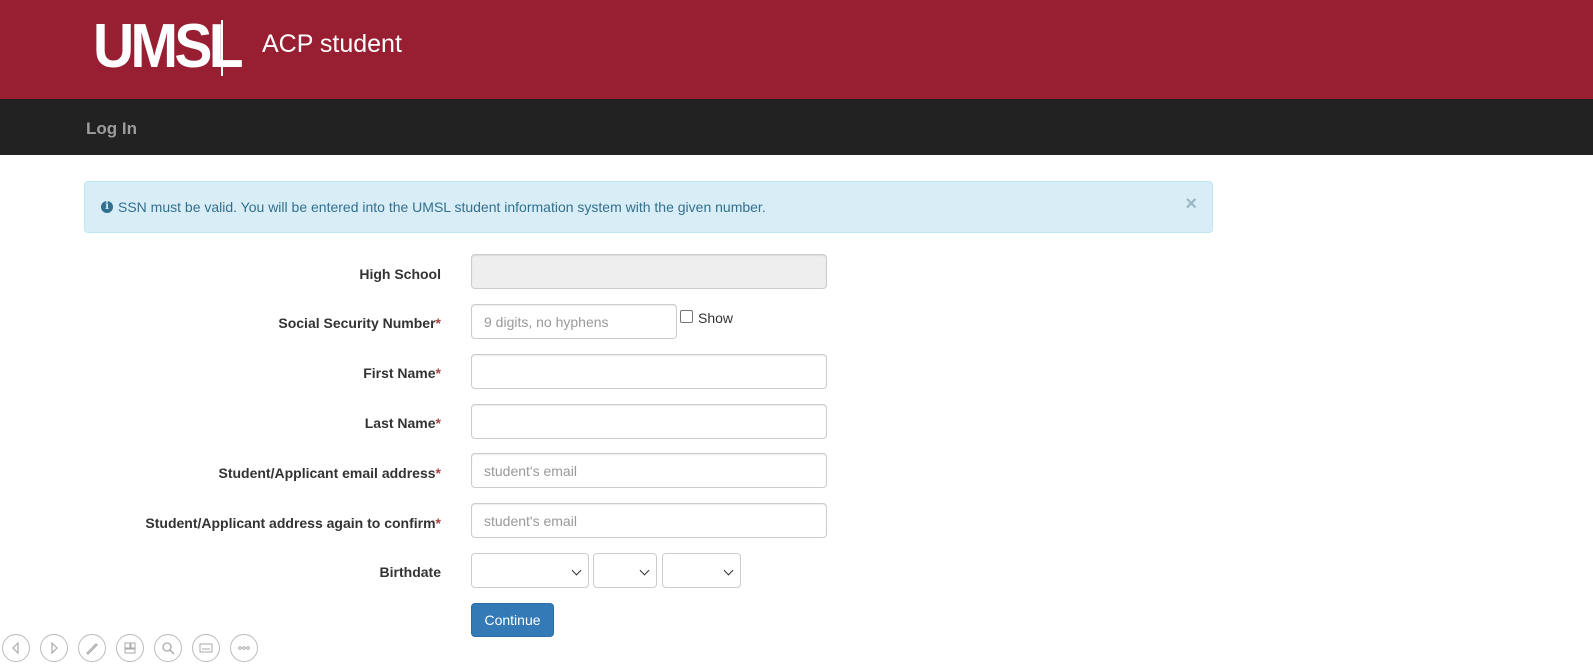  I want to click on show-ssn-checkbox, so click(686, 316).